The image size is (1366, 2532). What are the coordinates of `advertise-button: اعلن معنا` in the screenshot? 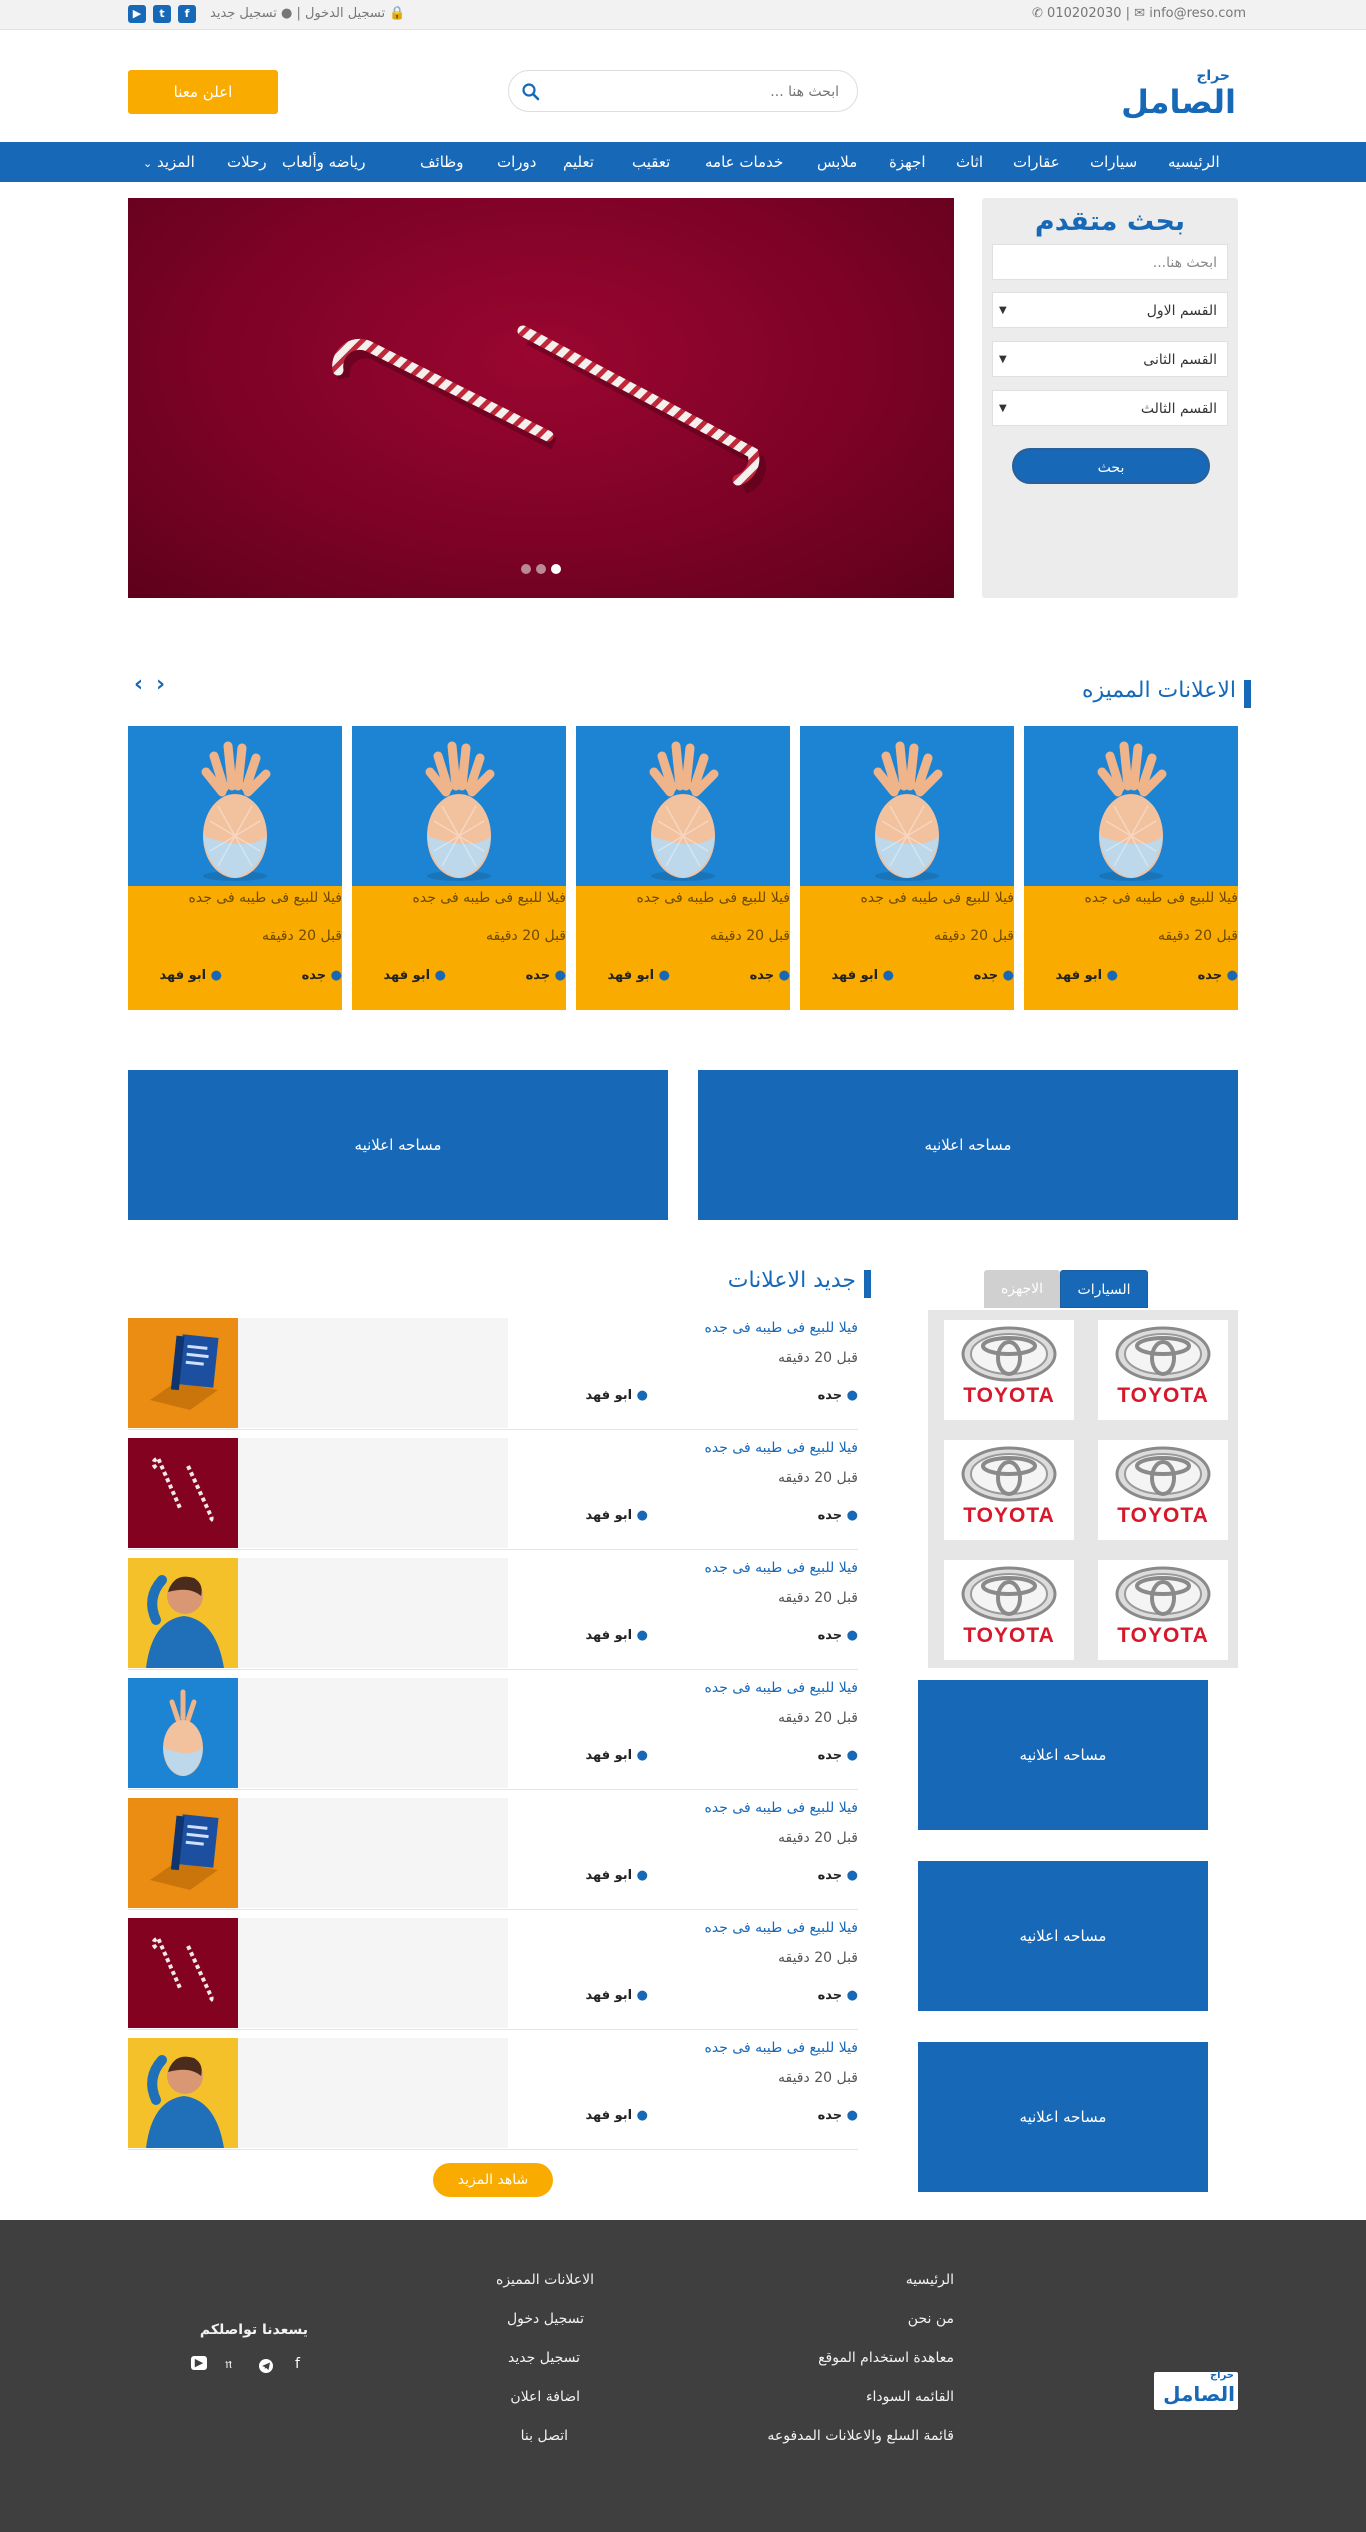 It's located at (203, 92).